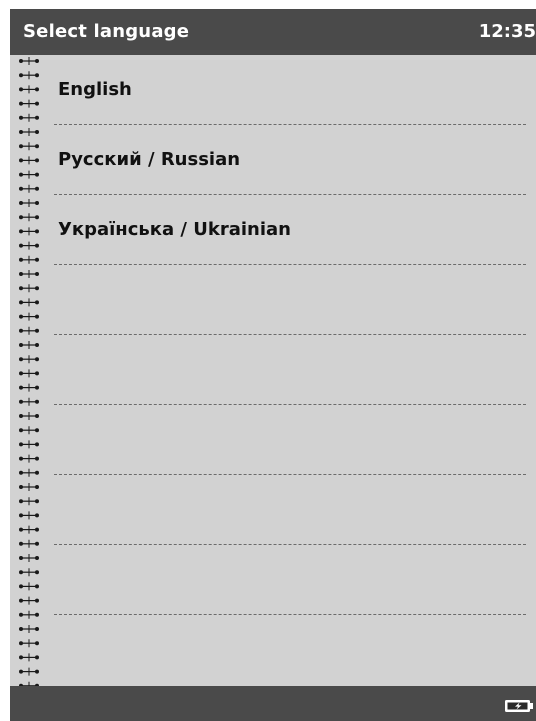 This screenshot has width=536, height=721. I want to click on language-label: Українська / Ukrainian, so click(174, 229).